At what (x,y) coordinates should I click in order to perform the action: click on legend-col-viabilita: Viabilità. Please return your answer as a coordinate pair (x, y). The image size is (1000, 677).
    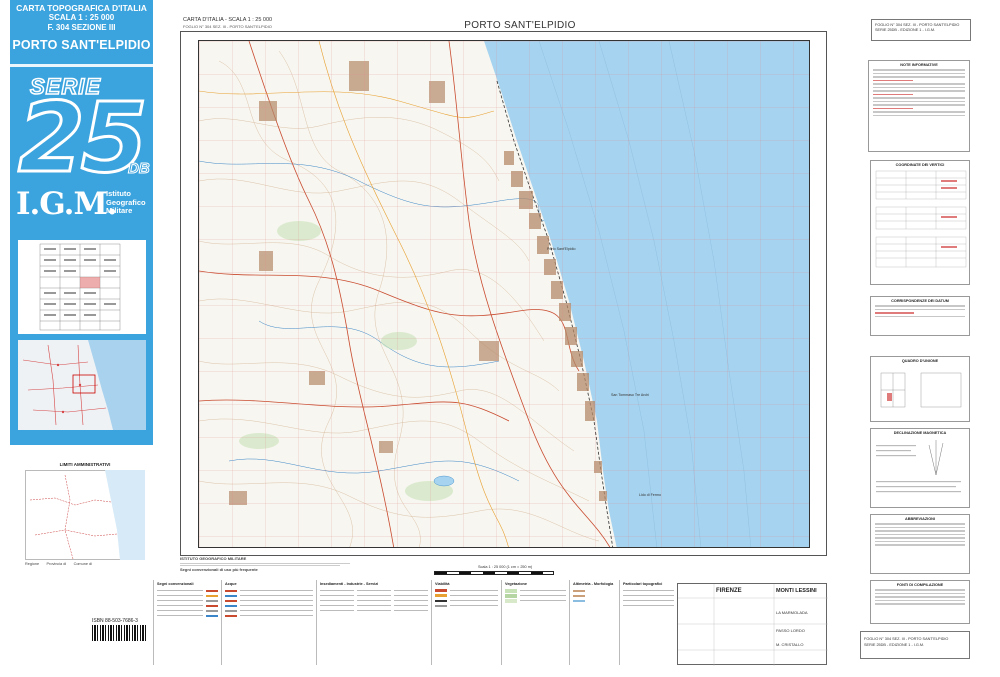
    Looking at the image, I should click on (466, 622).